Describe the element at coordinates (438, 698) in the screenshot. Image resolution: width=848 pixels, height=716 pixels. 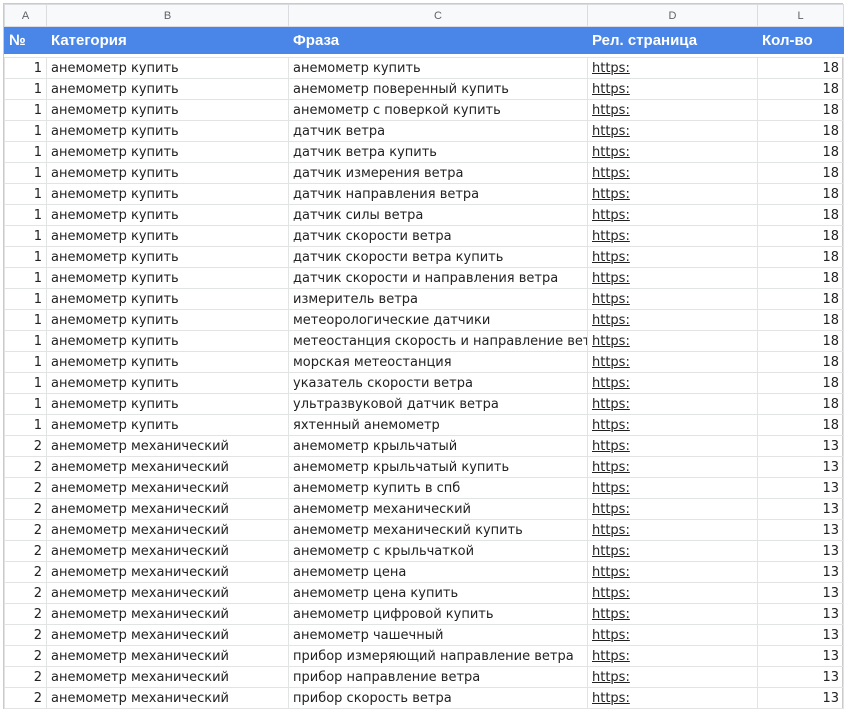
I see `cell-phrase: прибор скорость ветра` at that location.